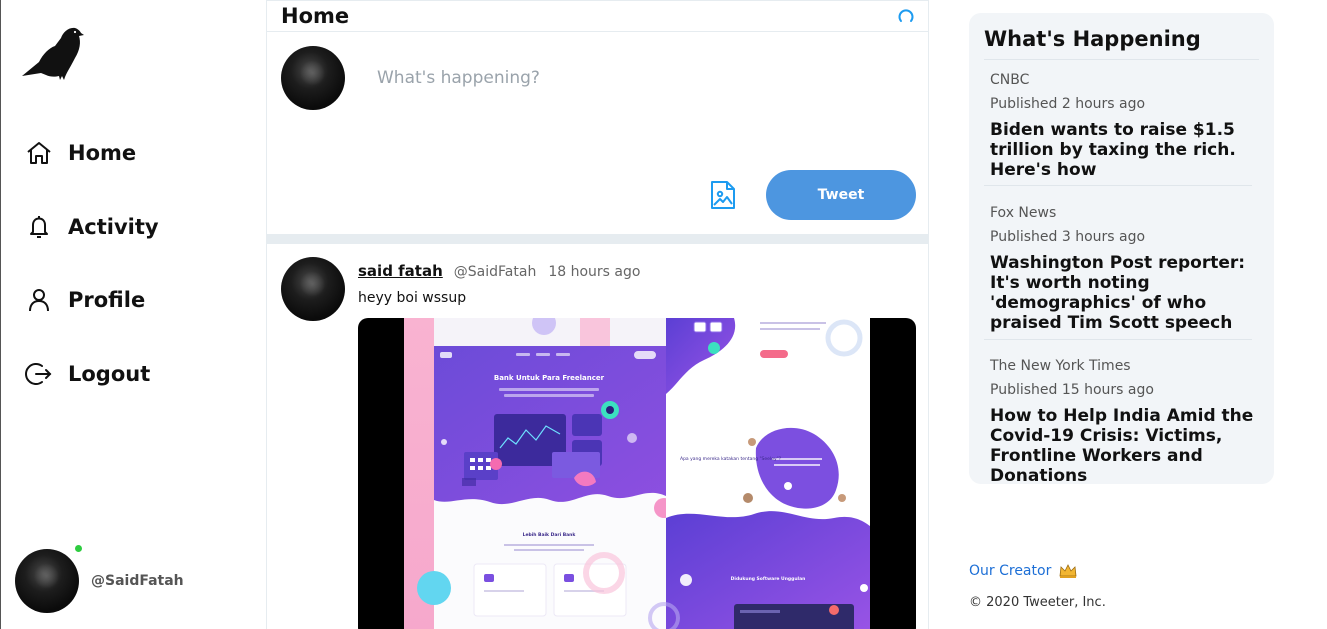 The width and height of the screenshot is (1327, 629). Describe the element at coordinates (315, 16) in the screenshot. I see `page-title: Home` at that location.